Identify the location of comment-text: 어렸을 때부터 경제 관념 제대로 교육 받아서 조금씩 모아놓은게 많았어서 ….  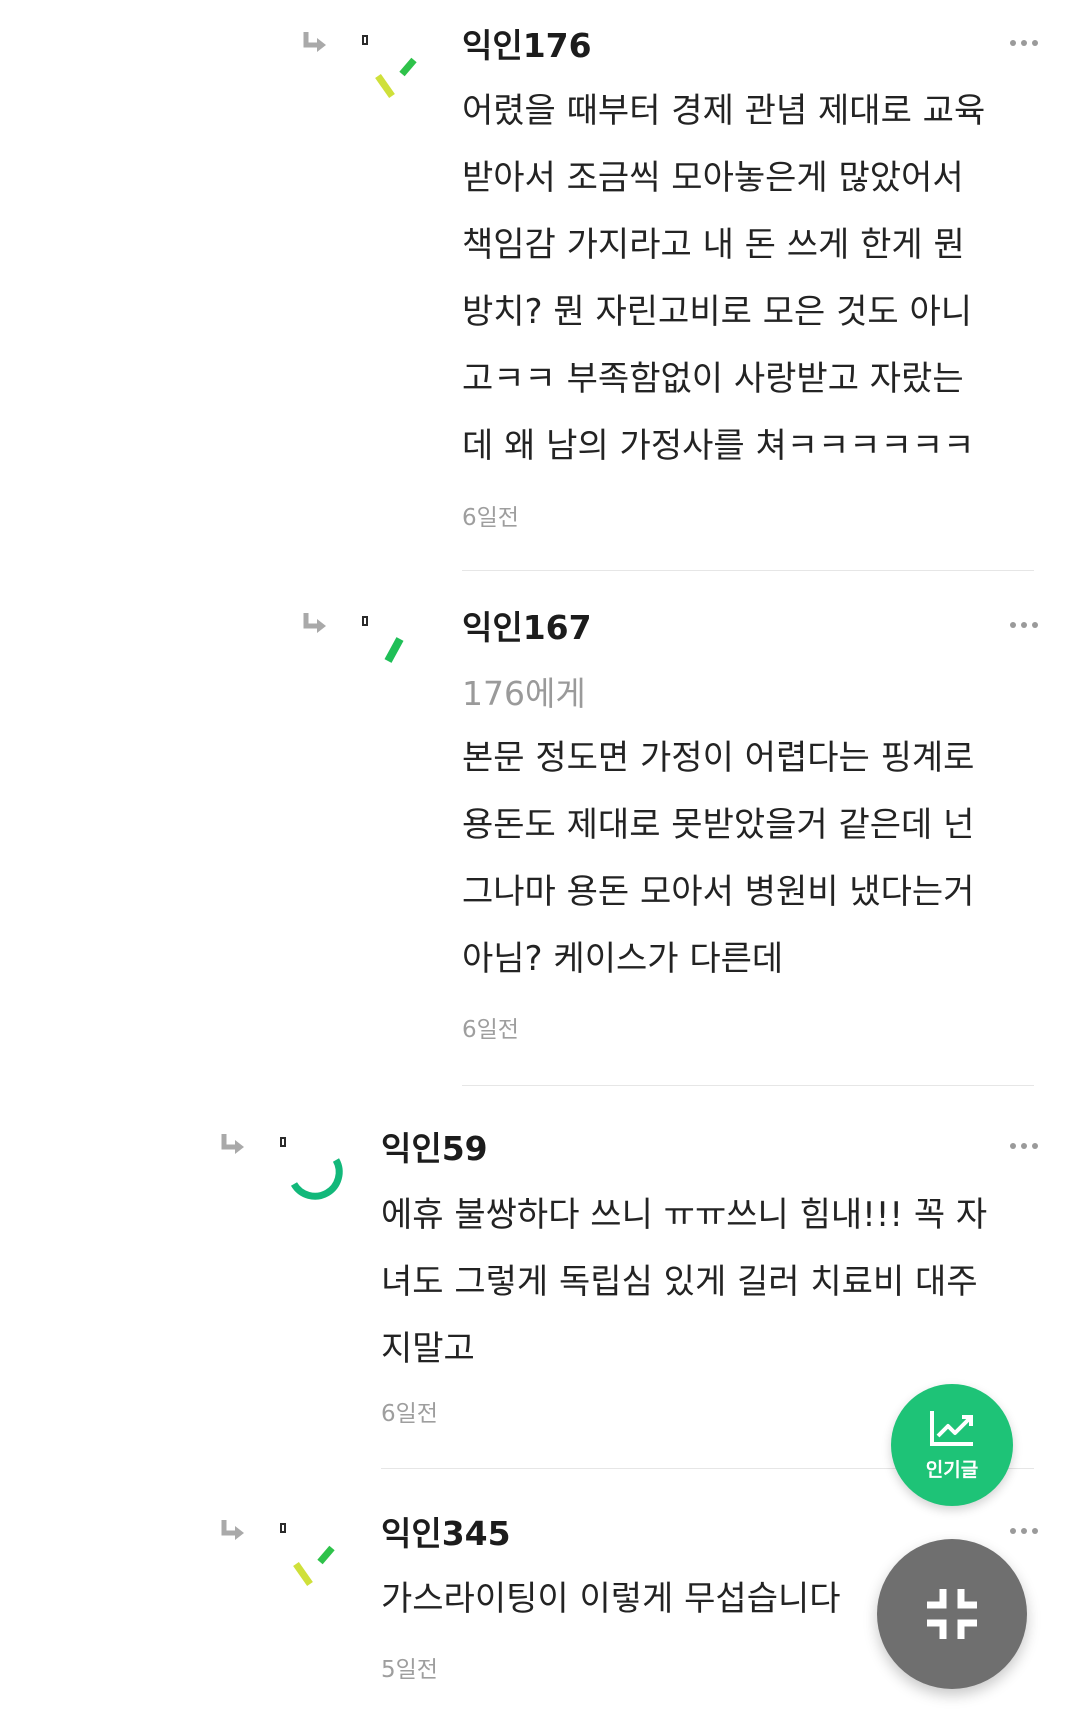
(762, 279).